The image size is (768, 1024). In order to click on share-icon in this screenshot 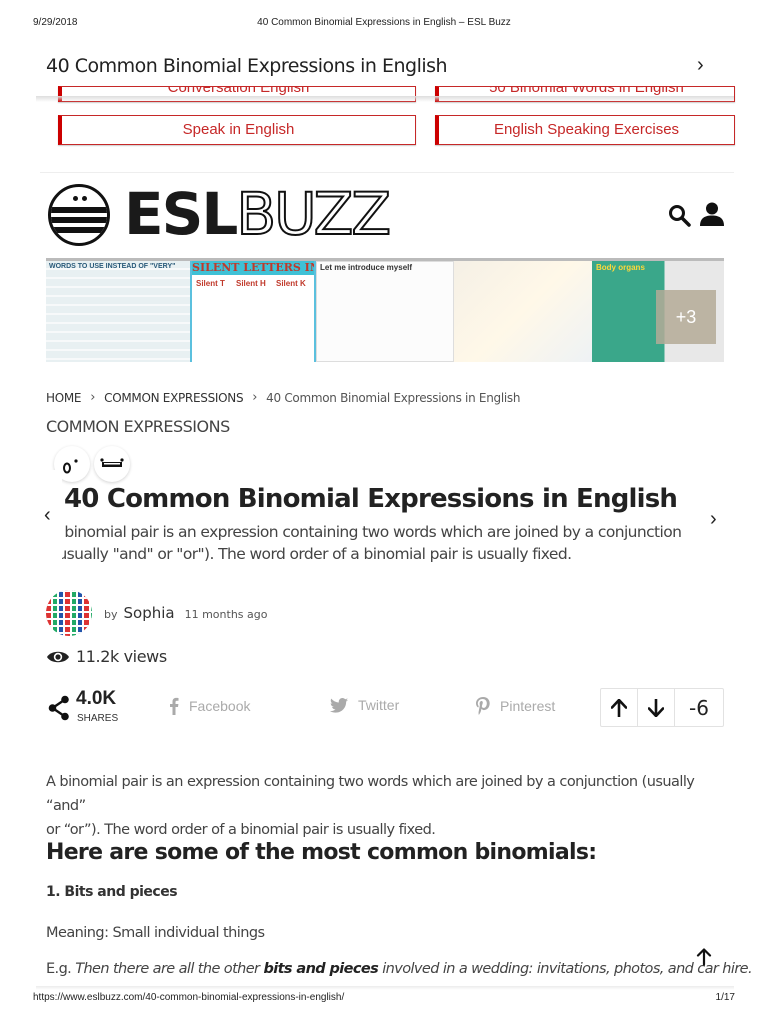, I will do `click(59, 708)`.